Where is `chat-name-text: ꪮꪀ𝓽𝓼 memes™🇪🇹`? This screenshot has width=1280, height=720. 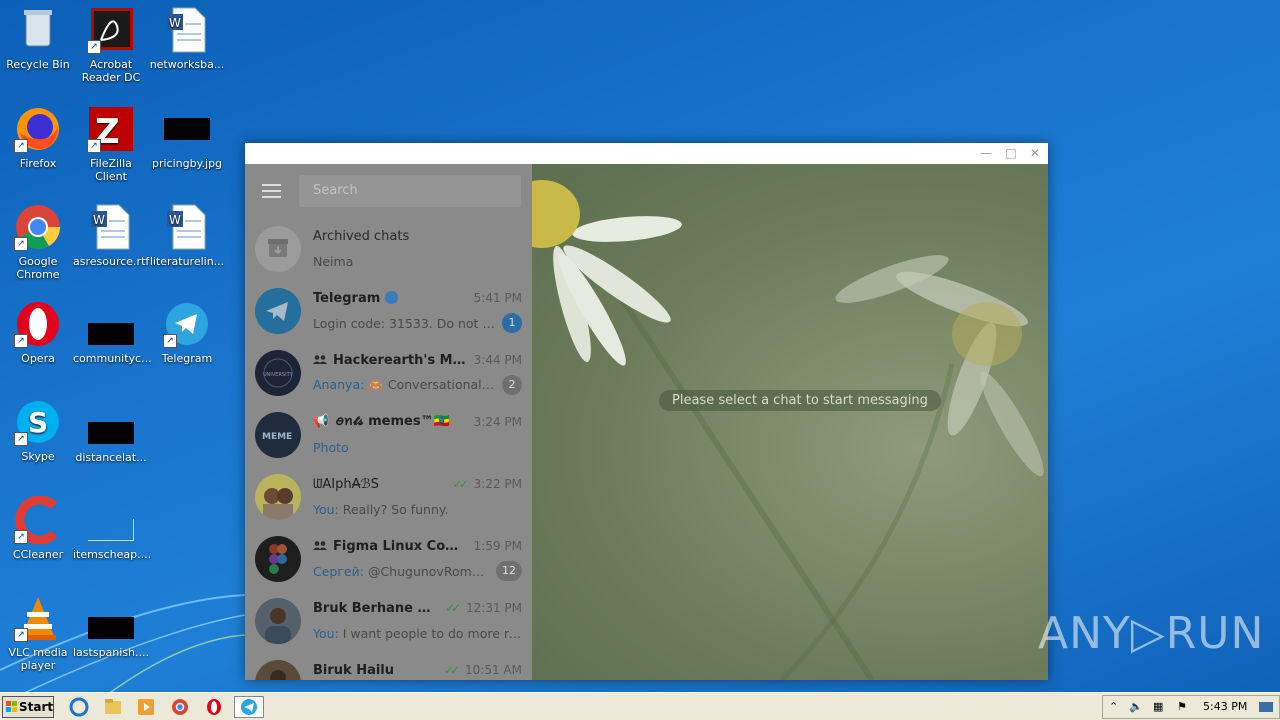
chat-name-text: ꪮꪀ𝓽𝓼 memes™🇪🇹 is located at coordinates (392, 421).